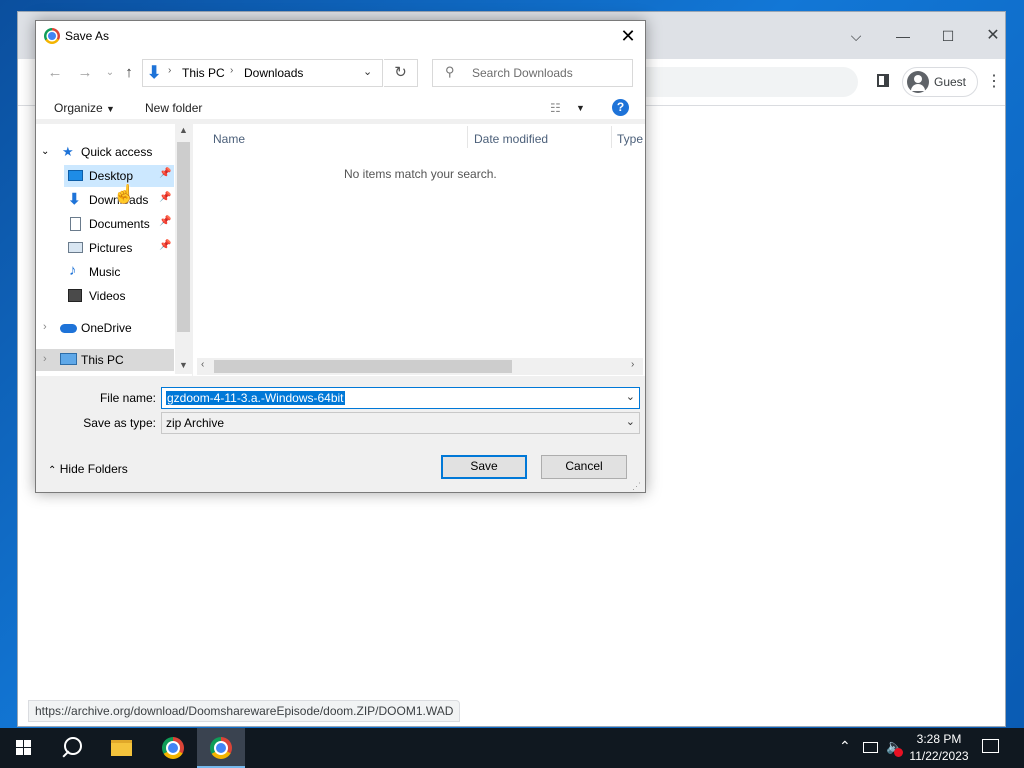  I want to click on command-bar: Organize ▼ New folder ☷ ▼ ?, so click(340, 108).